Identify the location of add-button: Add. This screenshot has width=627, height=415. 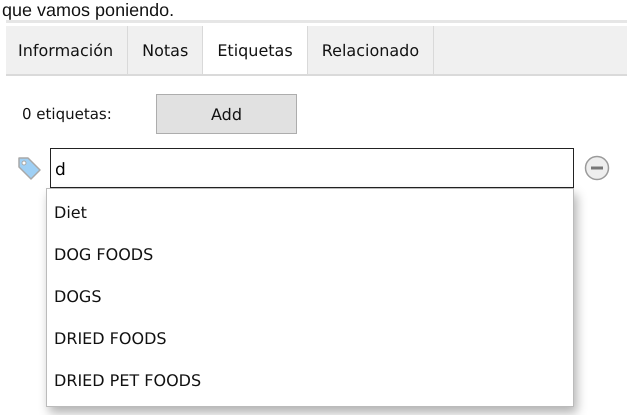
(226, 114).